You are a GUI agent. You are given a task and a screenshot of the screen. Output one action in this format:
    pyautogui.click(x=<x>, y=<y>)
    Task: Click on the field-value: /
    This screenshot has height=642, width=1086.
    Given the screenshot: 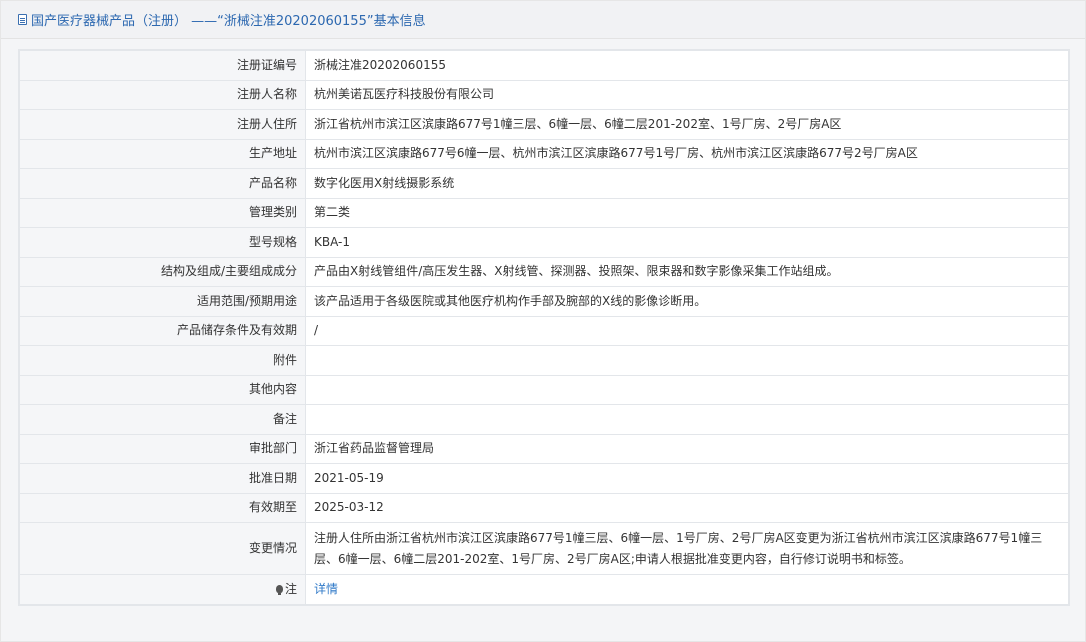 What is the action you would take?
    pyautogui.click(x=687, y=330)
    